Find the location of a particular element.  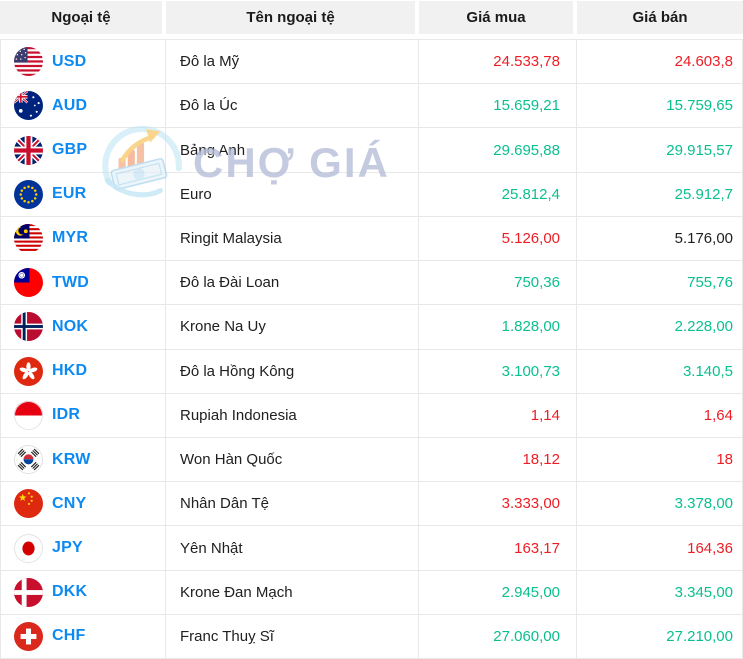

currency-code-link: JPY is located at coordinates (67, 548).